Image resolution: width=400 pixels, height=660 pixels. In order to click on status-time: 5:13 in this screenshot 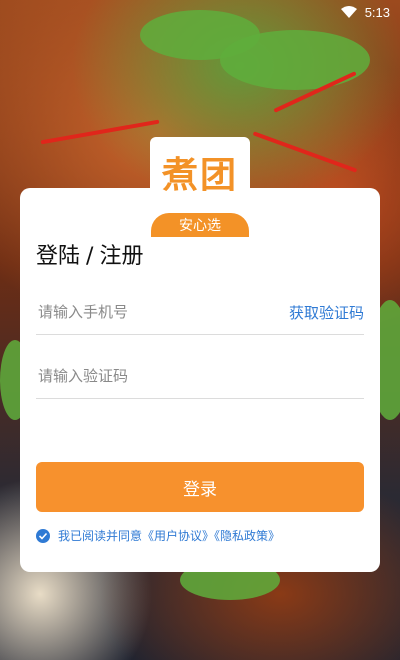, I will do `click(377, 12)`.